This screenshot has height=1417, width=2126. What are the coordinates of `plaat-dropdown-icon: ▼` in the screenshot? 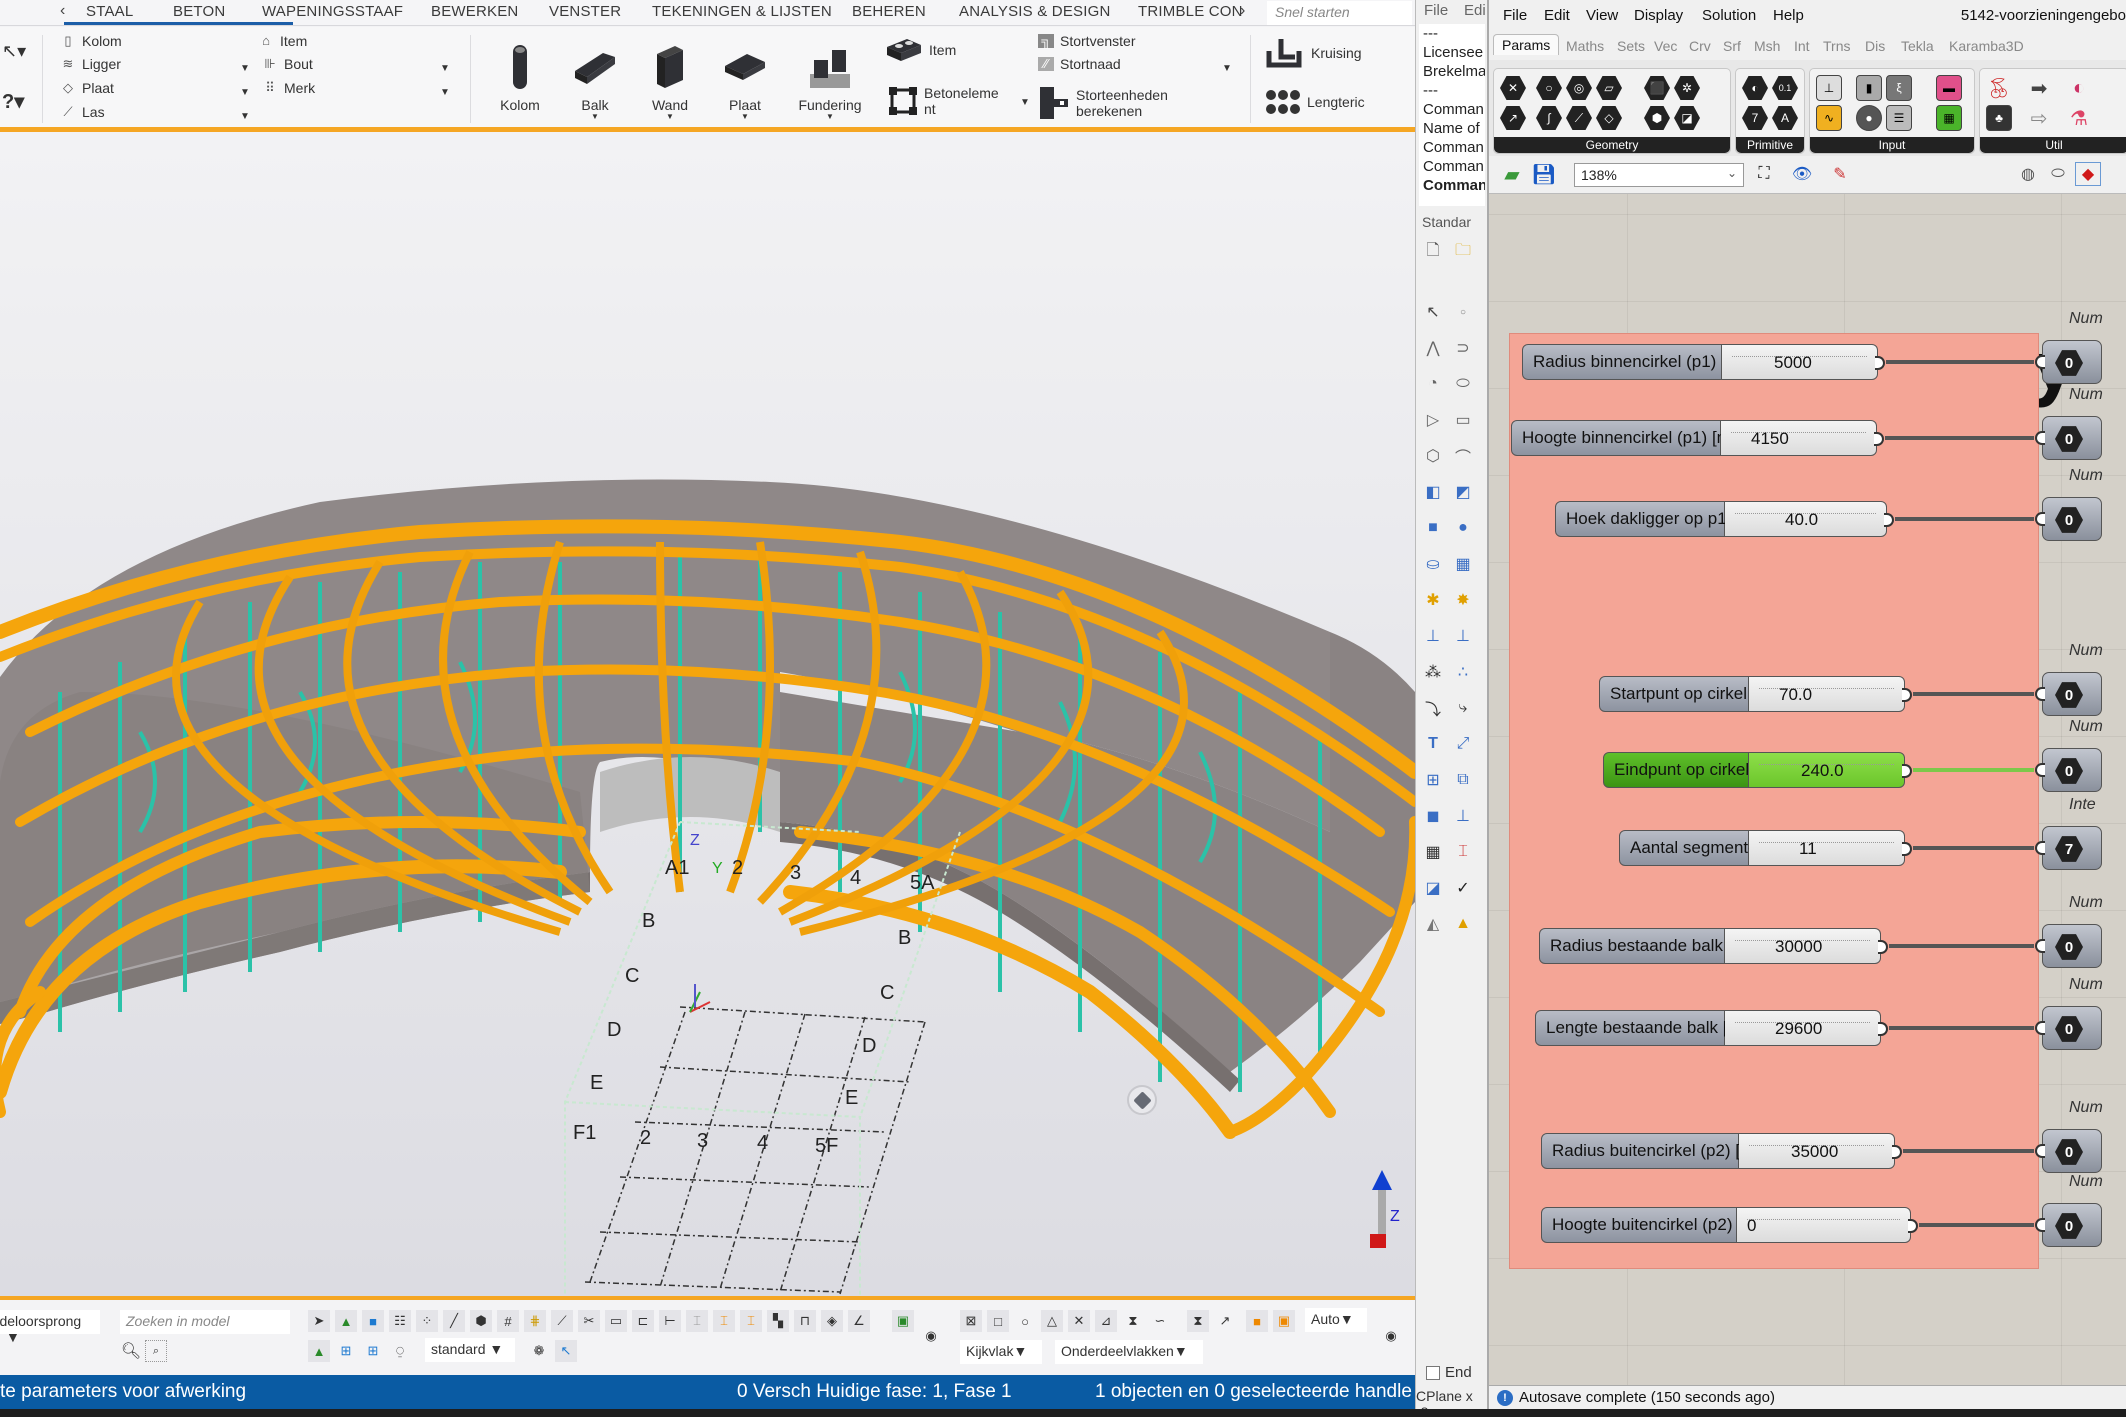 It's located at (245, 92).